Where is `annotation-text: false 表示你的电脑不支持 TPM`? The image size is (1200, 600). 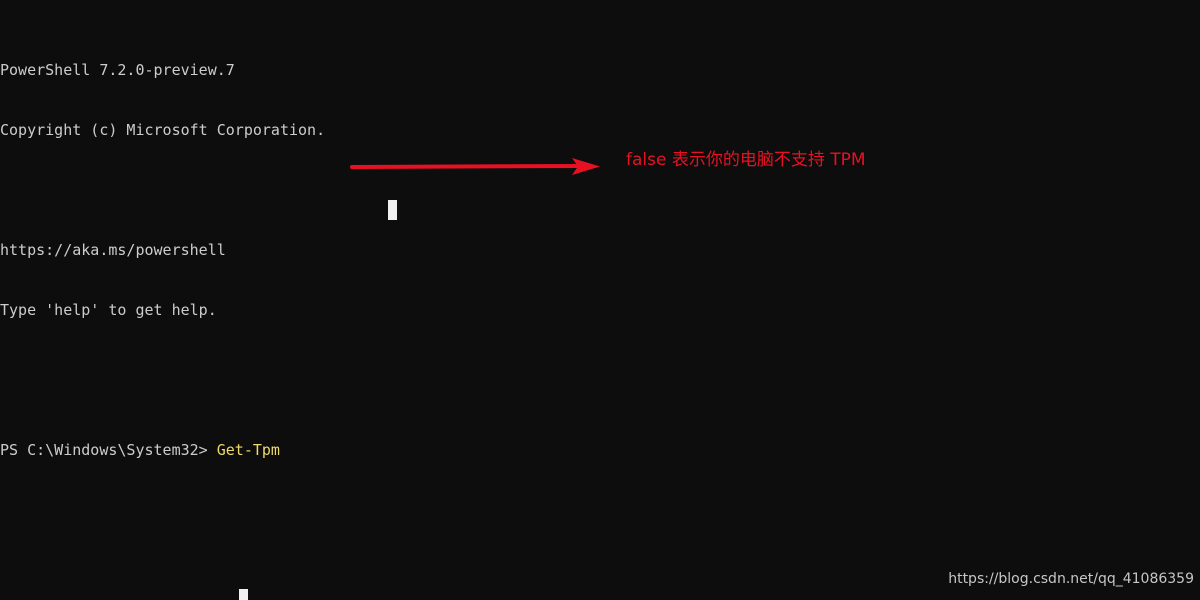
annotation-text: false 表示你的电脑不支持 TPM is located at coordinates (746, 160).